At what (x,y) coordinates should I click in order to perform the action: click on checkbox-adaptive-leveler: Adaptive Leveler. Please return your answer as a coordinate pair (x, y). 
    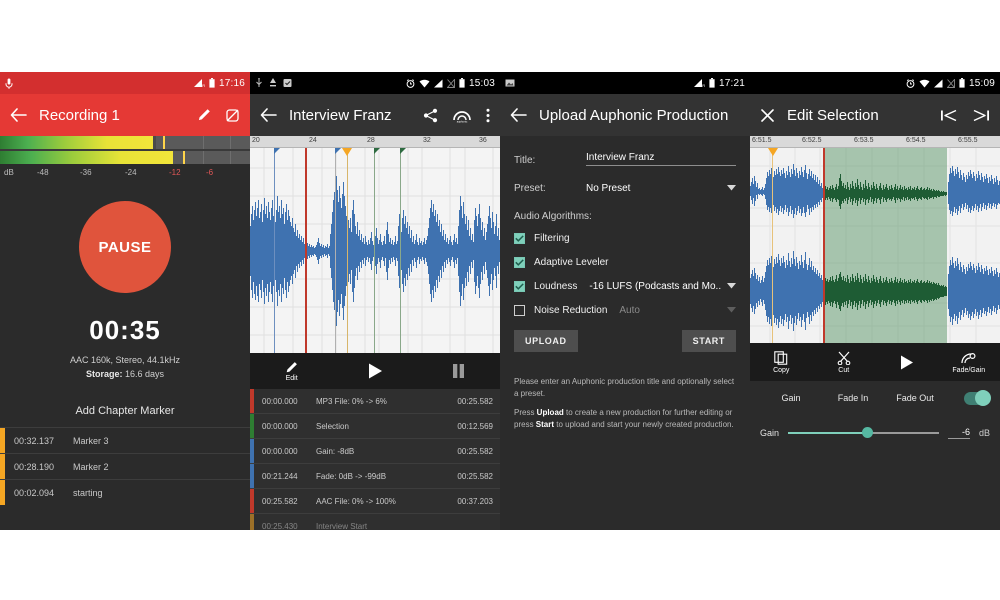
    Looking at the image, I should click on (625, 262).